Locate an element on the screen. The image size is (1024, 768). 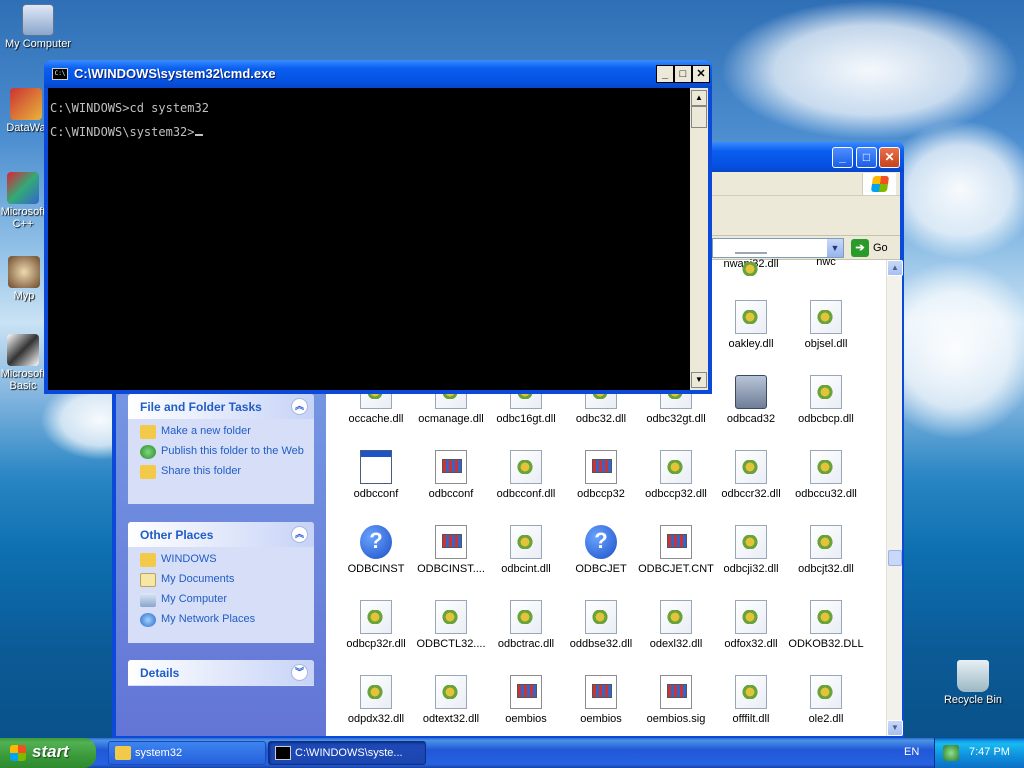
file-item: ? ODBCINST is located at coordinates (376, 550).